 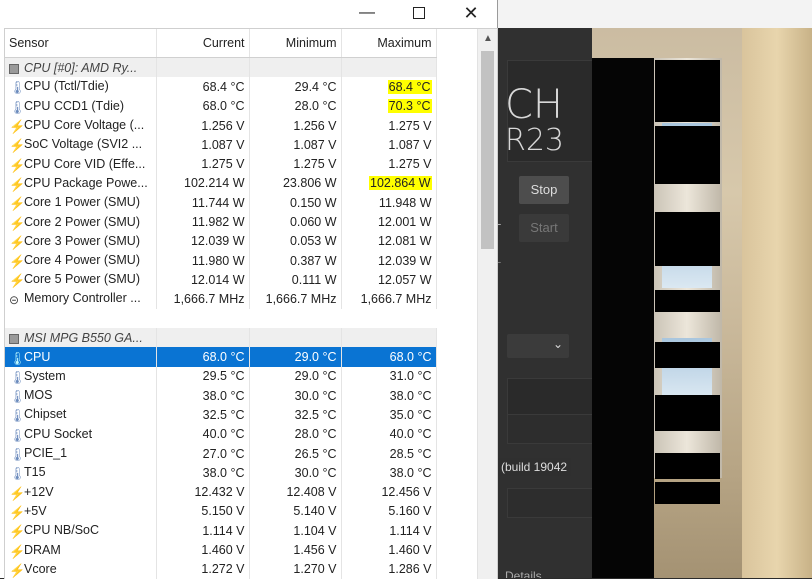 I want to click on sensor-row: 🌡MOS 38.0 °C 30.0 °C 38.0 °C, so click(x=221, y=396).